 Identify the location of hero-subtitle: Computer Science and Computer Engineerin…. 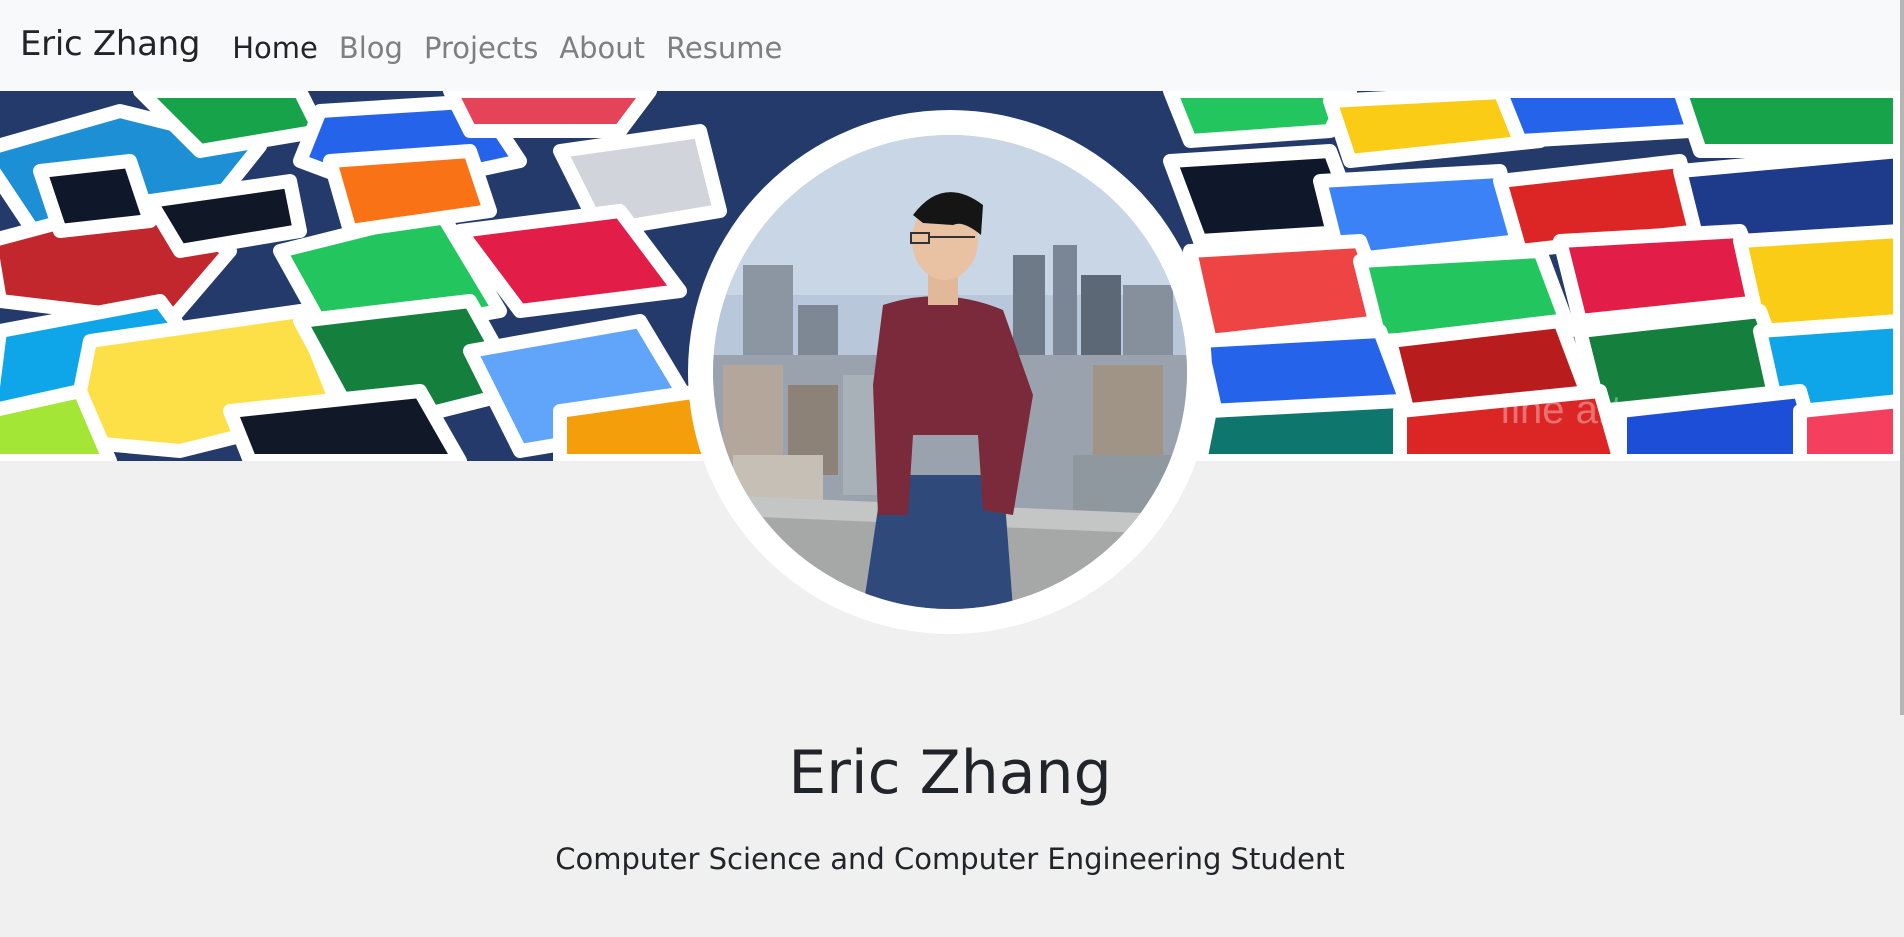
(950, 859).